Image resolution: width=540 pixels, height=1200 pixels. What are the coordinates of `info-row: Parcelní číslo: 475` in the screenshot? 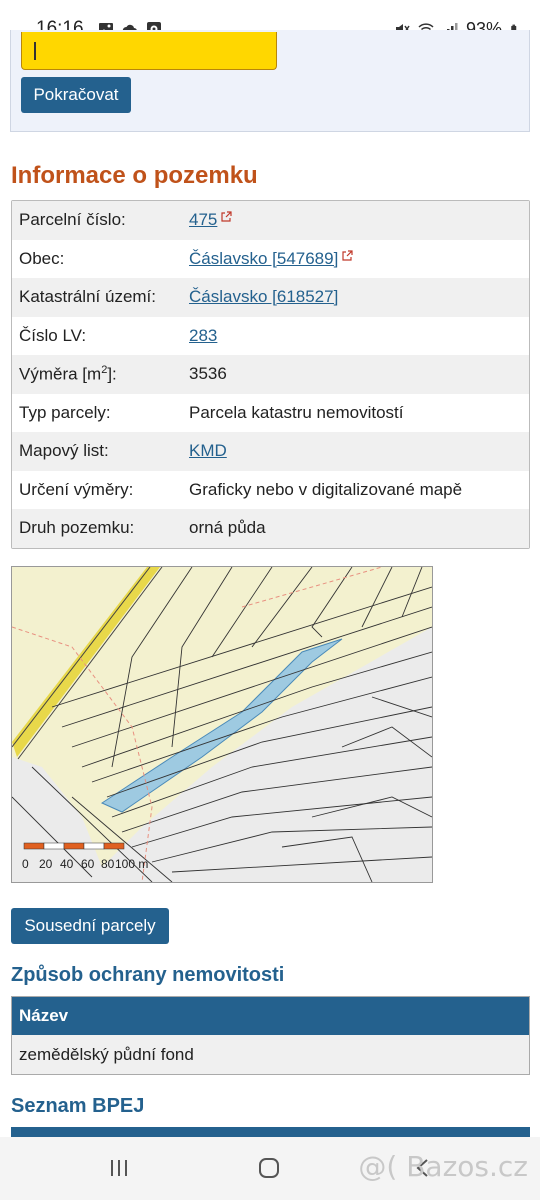 It's located at (270, 220).